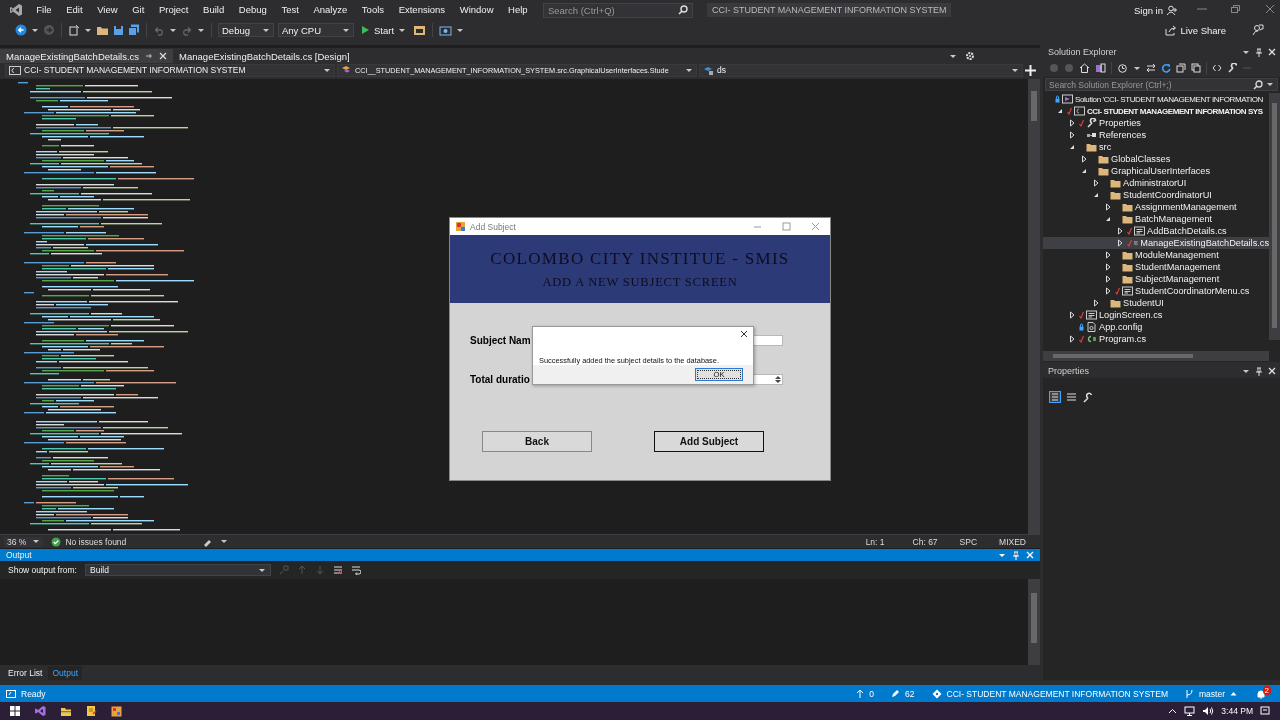 The width and height of the screenshot is (1280, 720). What do you see at coordinates (1156, 279) in the screenshot?
I see `tree-item: SubjectManagement` at bounding box center [1156, 279].